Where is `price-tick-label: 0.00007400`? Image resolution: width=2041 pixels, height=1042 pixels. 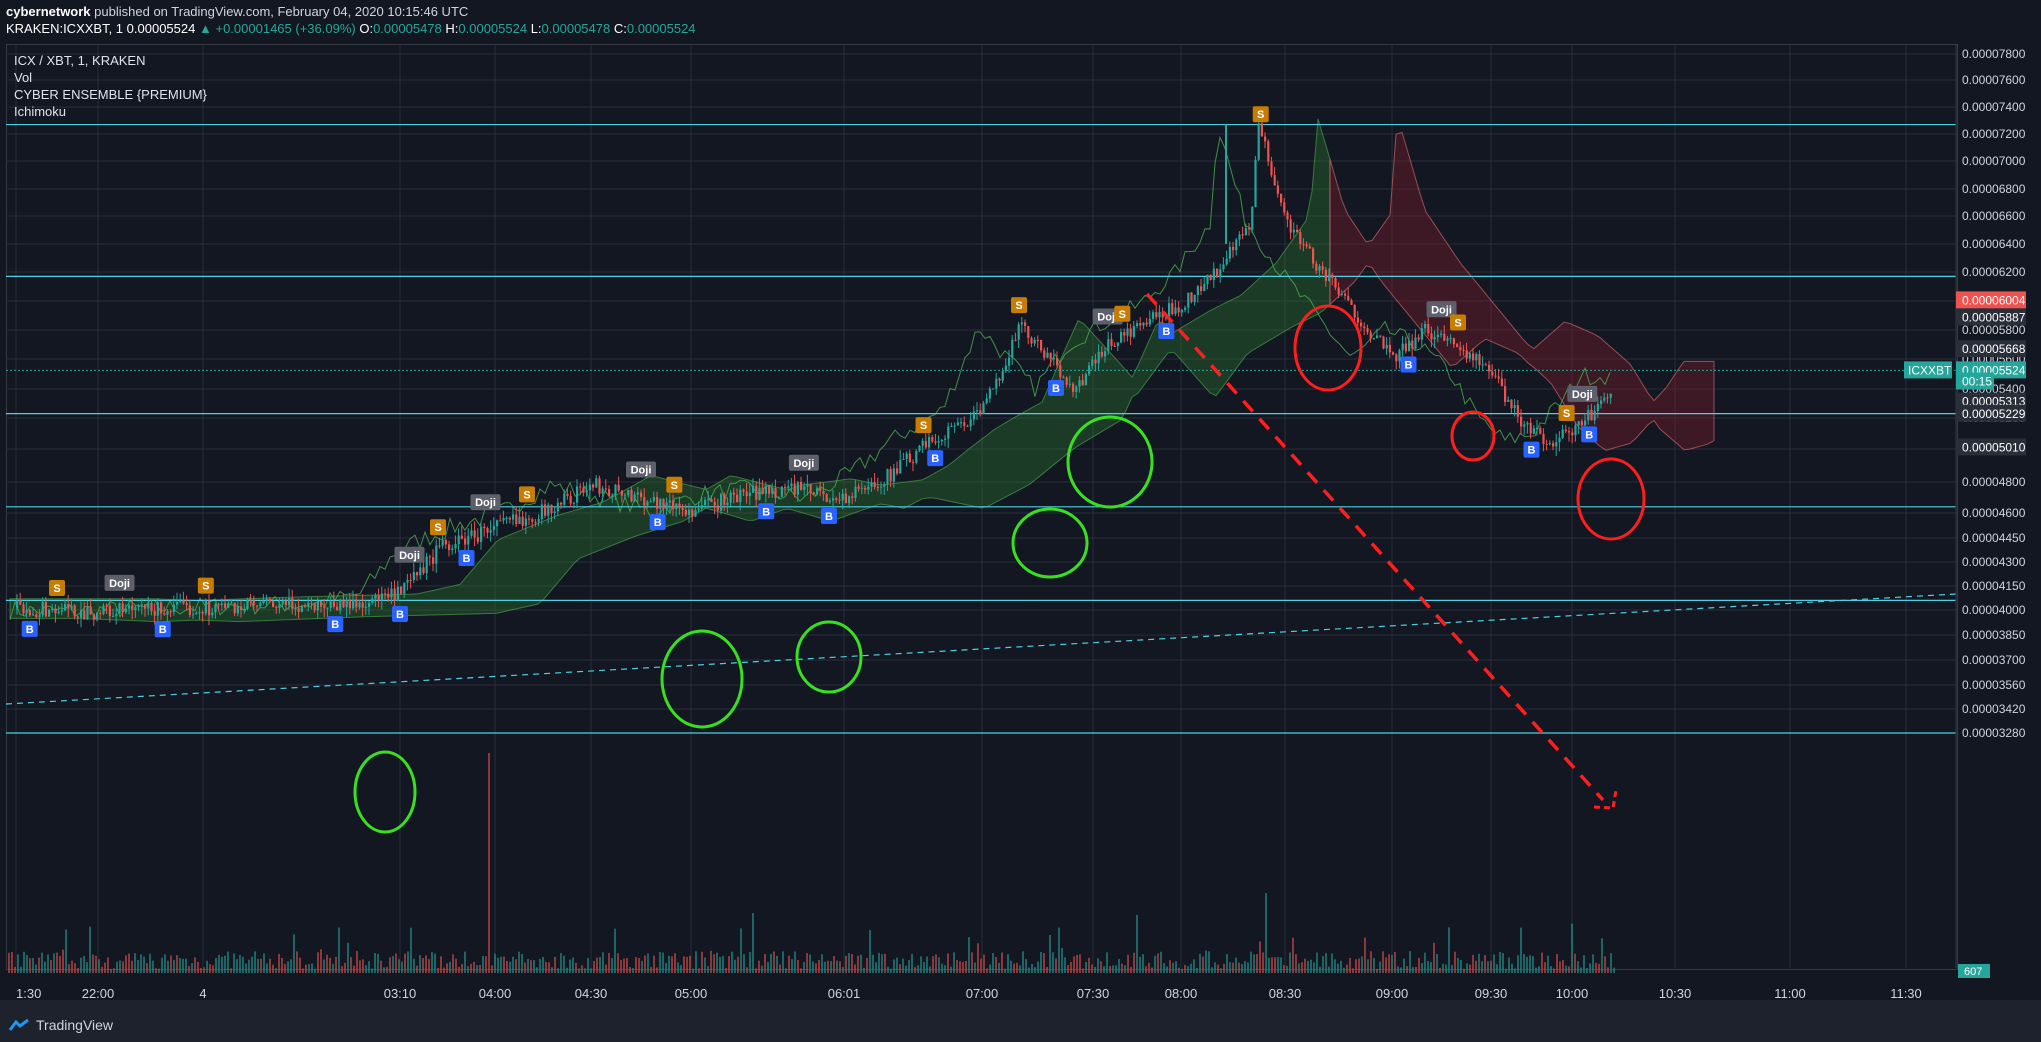
price-tick-label: 0.00007400 is located at coordinates (1994, 107).